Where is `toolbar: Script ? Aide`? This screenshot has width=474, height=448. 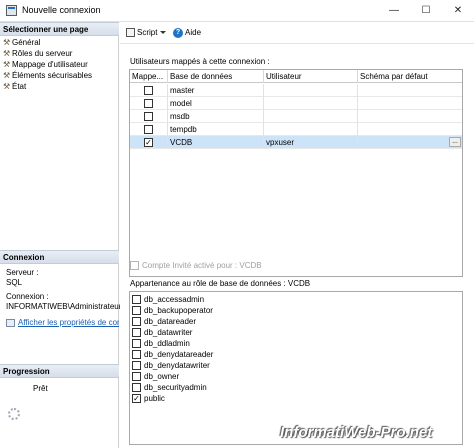 toolbar: Script ? Aide is located at coordinates (297, 33).